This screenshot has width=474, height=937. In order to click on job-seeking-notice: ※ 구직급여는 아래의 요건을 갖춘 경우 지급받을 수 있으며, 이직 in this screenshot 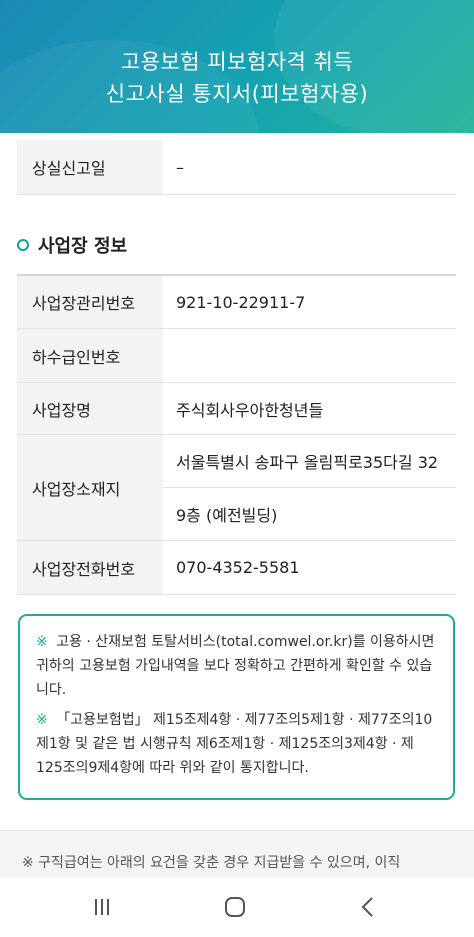, I will do `click(237, 855)`.